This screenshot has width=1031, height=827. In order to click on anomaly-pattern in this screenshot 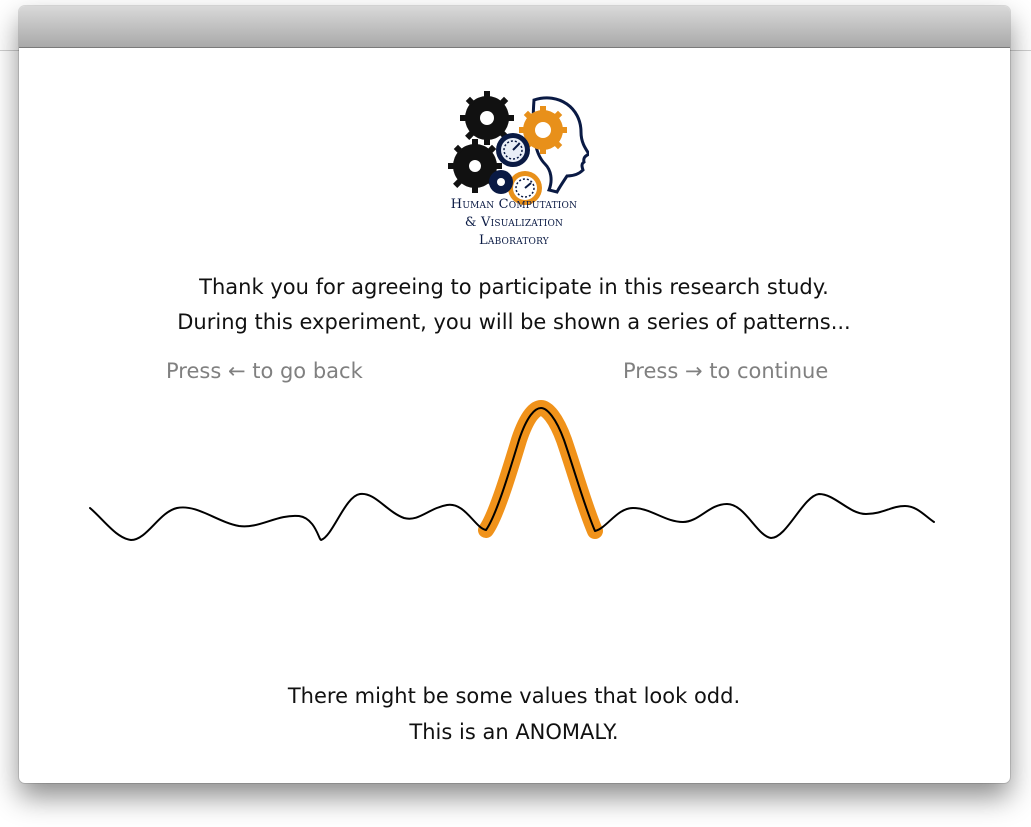, I will do `click(512, 470)`.